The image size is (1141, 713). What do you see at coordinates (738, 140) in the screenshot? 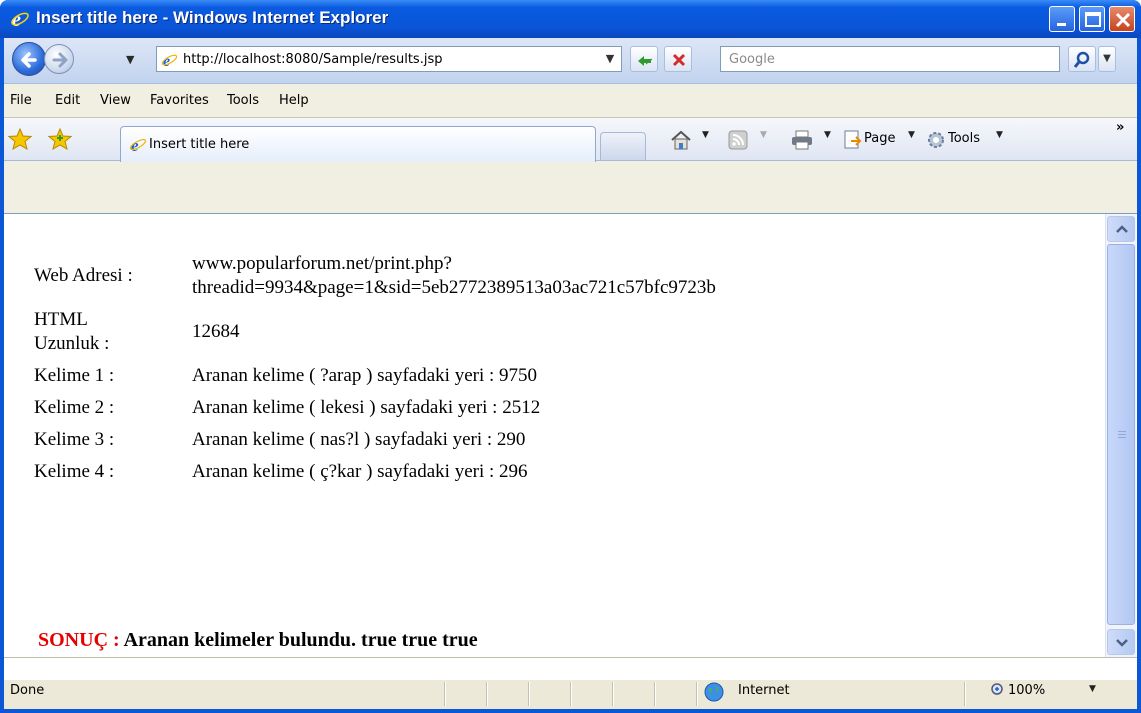
I see `rss-icon` at bounding box center [738, 140].